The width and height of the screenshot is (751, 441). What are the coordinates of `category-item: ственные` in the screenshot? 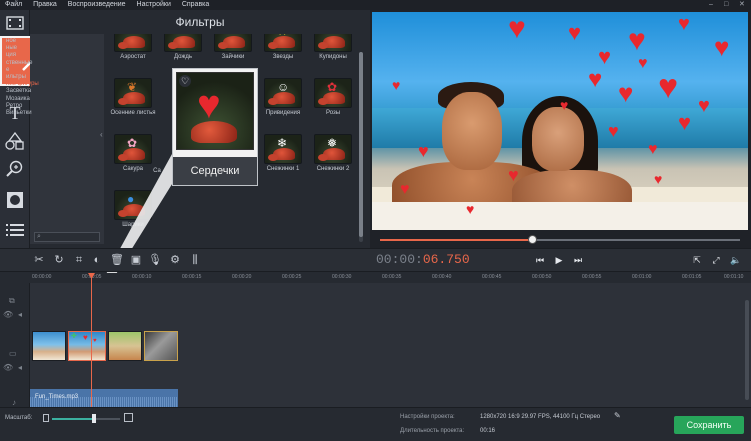 It's located at (22, 63).